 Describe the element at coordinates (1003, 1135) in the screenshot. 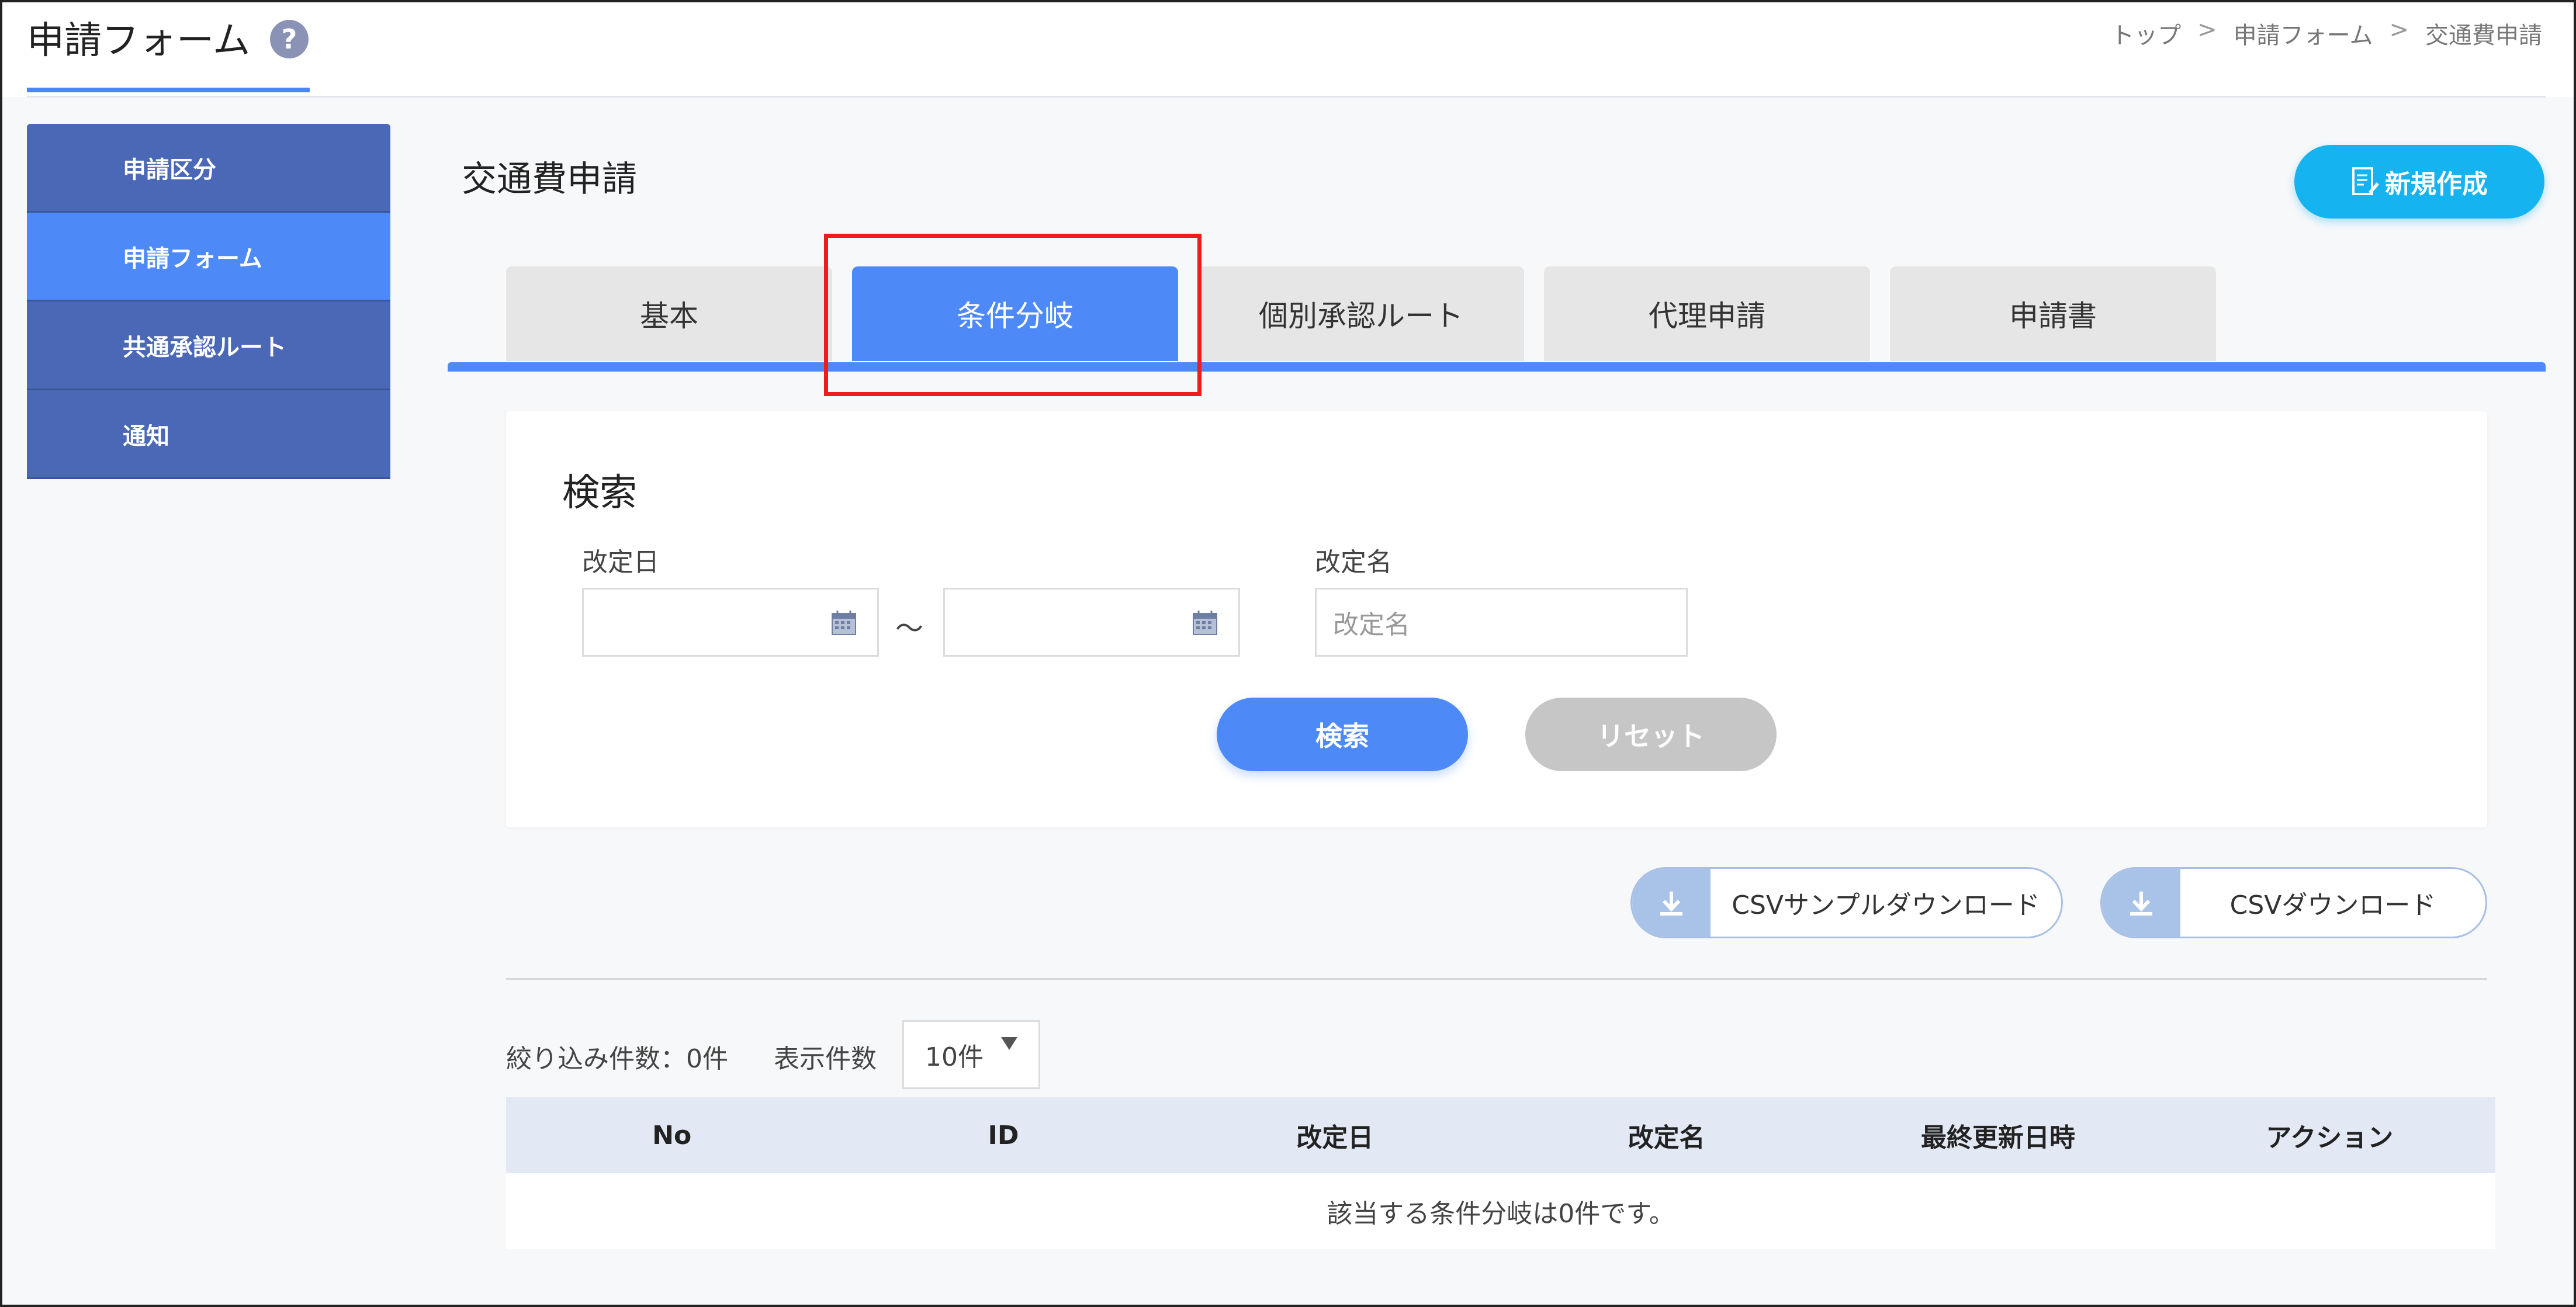

I see `column-header-id: ID` at that location.